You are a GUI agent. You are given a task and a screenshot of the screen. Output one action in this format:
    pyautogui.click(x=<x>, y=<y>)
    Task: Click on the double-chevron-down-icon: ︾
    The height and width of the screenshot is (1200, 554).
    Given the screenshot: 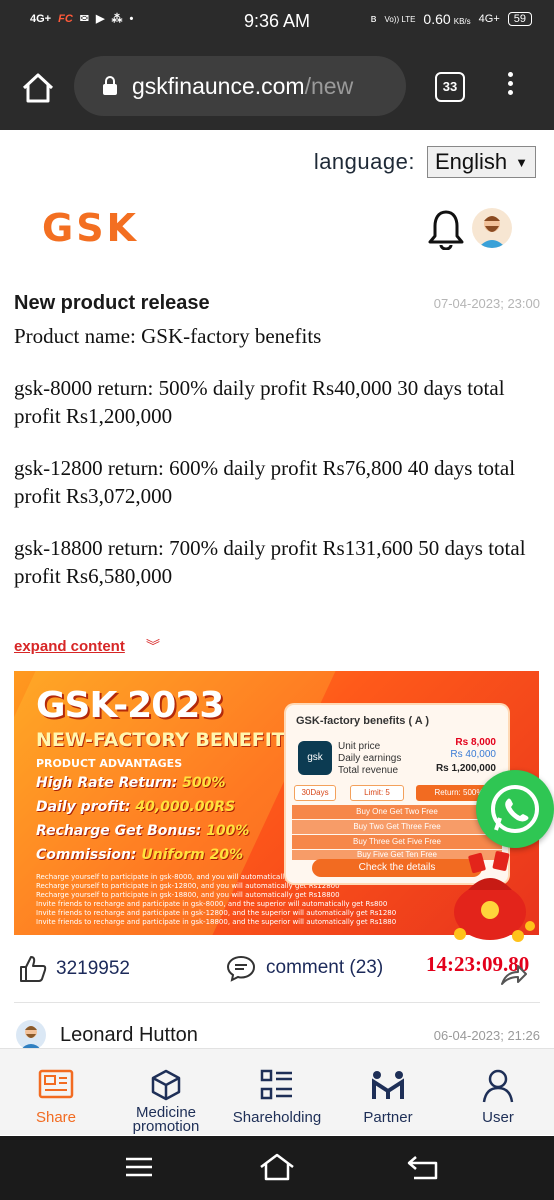 What is the action you would take?
    pyautogui.click(x=153, y=646)
    